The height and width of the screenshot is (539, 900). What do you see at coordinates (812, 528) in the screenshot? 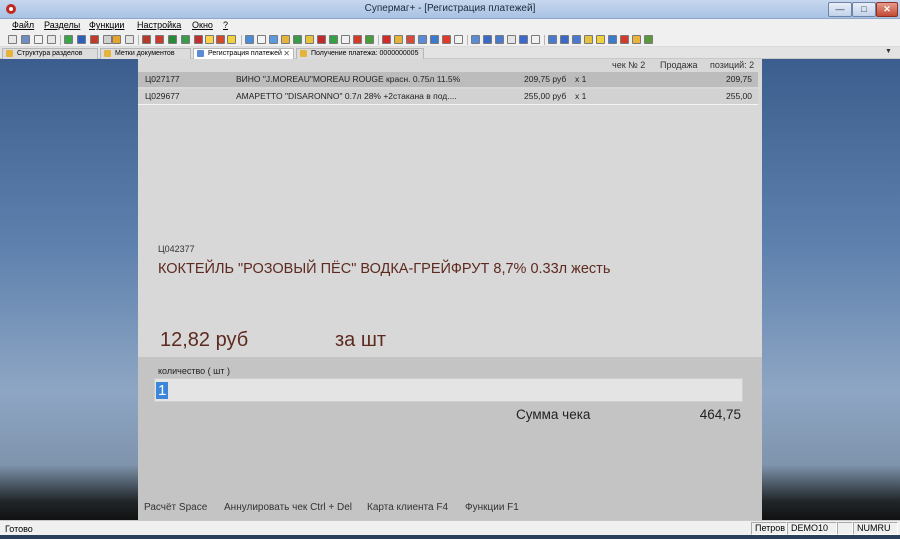
I see `status-database: DEMO10` at bounding box center [812, 528].